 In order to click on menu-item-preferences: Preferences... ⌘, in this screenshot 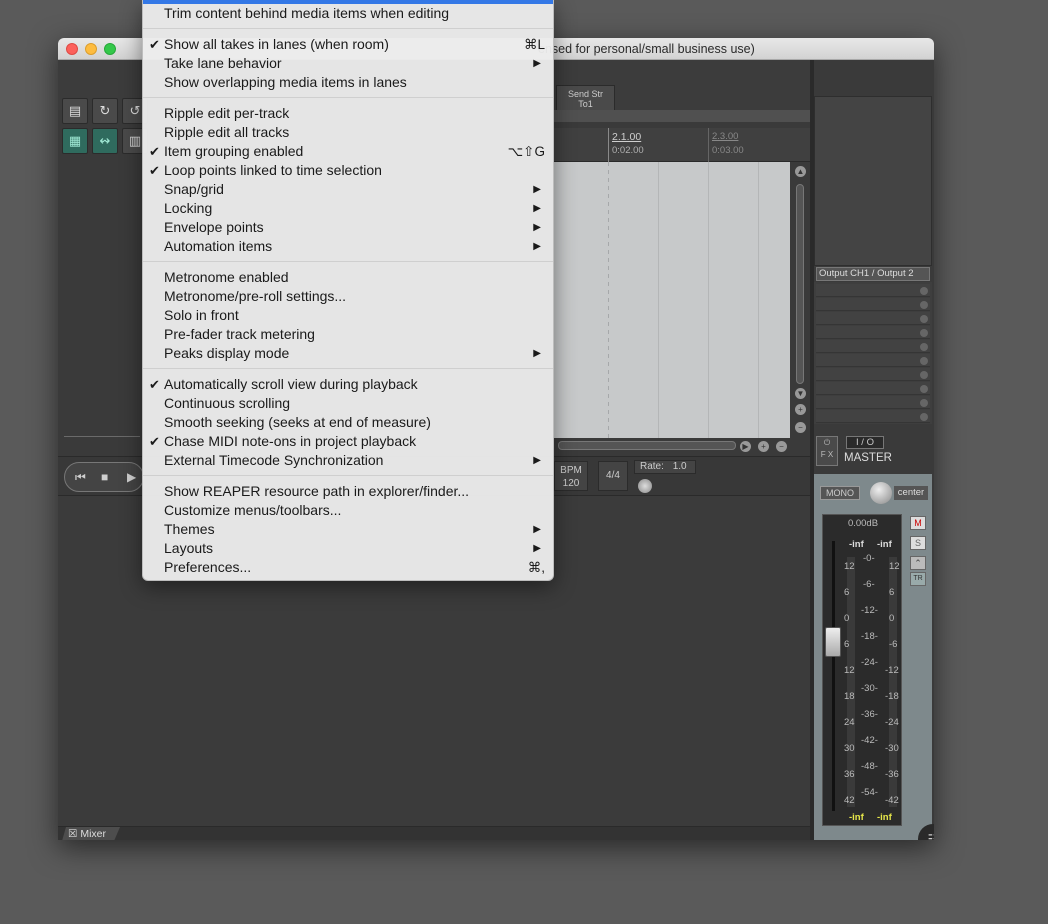, I will do `click(348, 567)`.